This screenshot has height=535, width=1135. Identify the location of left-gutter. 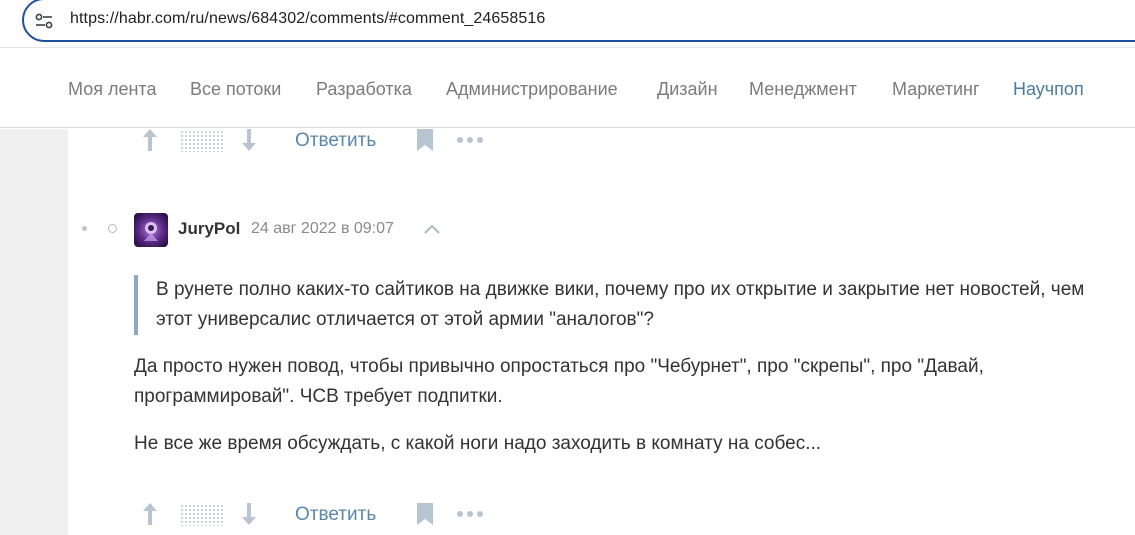
(34, 332).